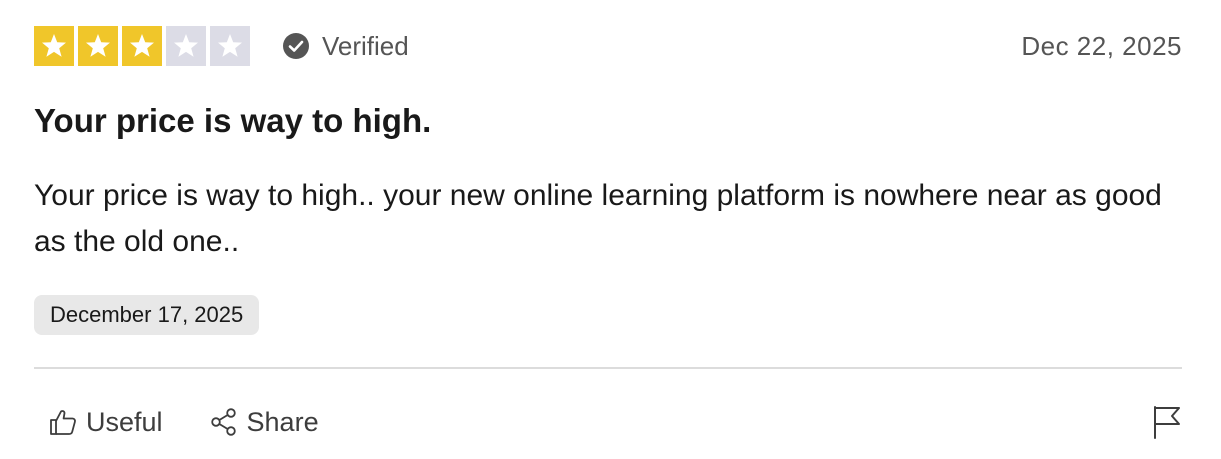  I want to click on check-circle-icon, so click(296, 46).